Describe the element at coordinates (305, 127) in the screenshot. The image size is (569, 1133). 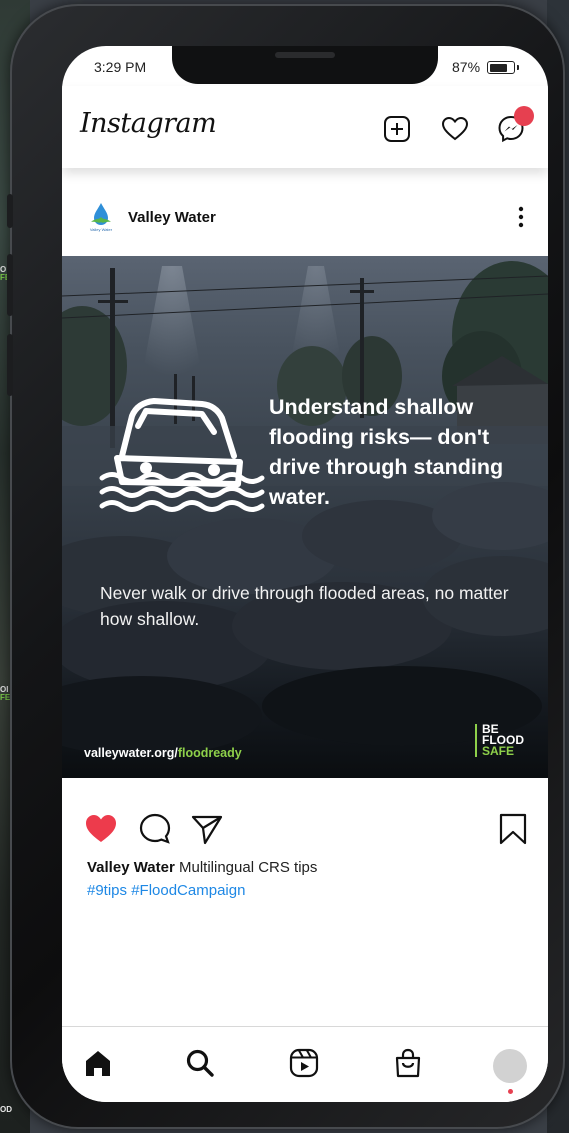
I see `instagram-header: Instagram` at that location.